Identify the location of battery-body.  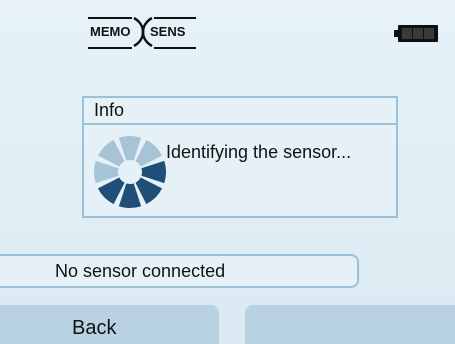
(418, 33).